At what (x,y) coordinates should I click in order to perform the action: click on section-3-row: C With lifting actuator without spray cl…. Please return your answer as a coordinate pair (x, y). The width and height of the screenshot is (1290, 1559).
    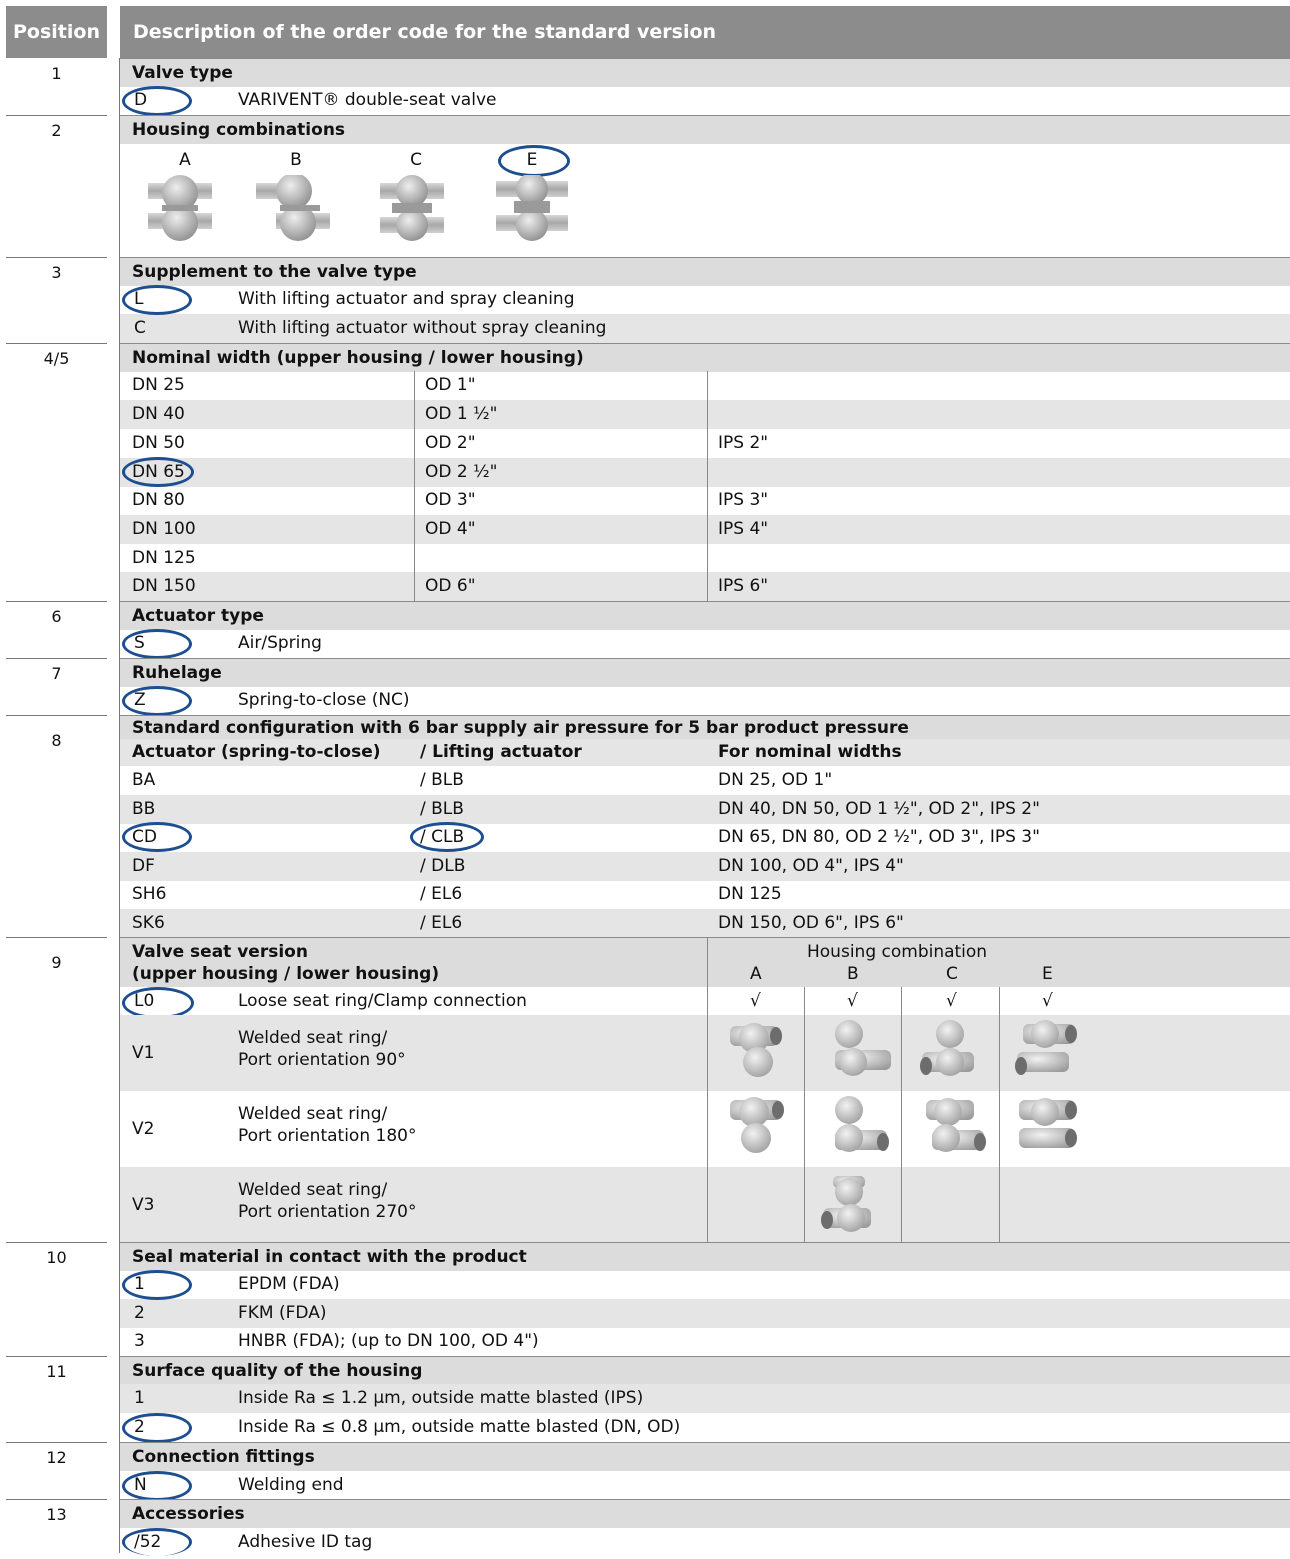
    Looking at the image, I should click on (705, 328).